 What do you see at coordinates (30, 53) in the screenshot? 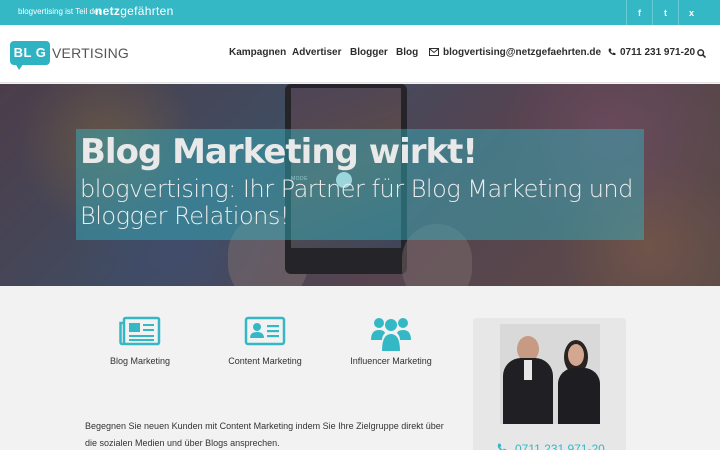
I see `logo-bubble: BL G` at bounding box center [30, 53].